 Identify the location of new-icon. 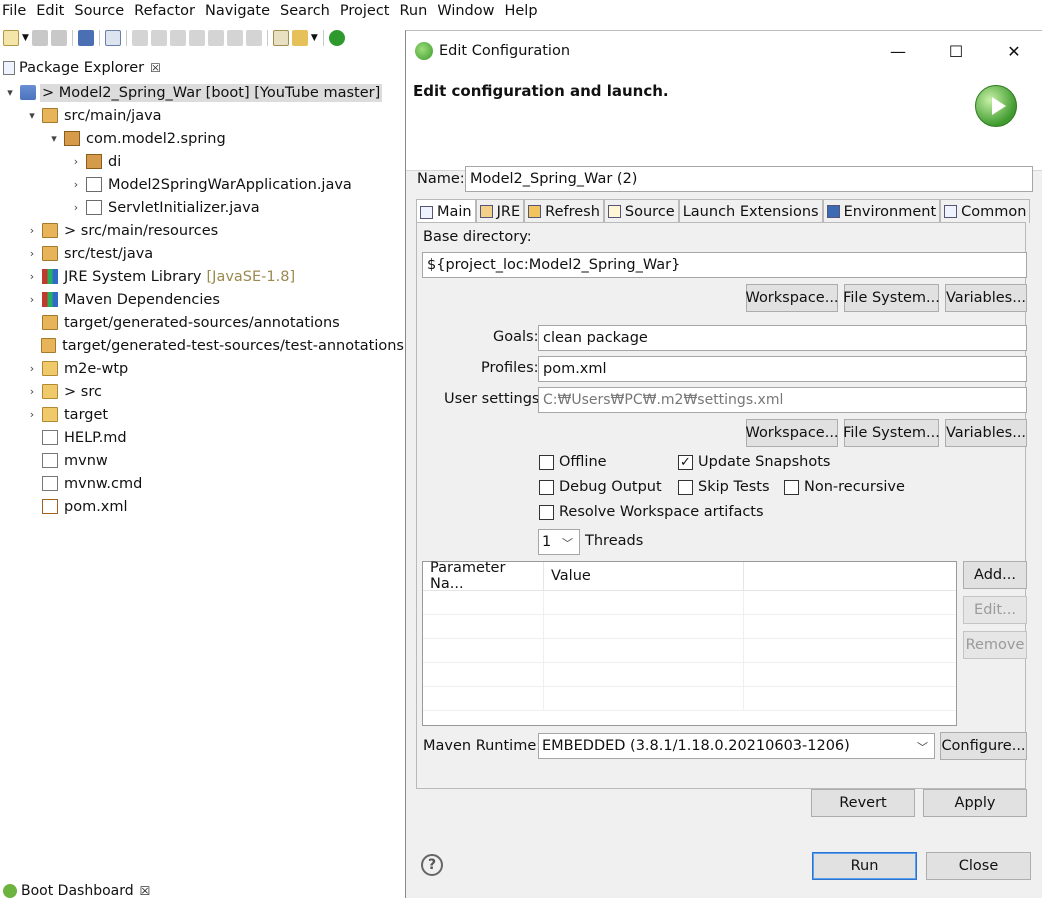
(11, 38).